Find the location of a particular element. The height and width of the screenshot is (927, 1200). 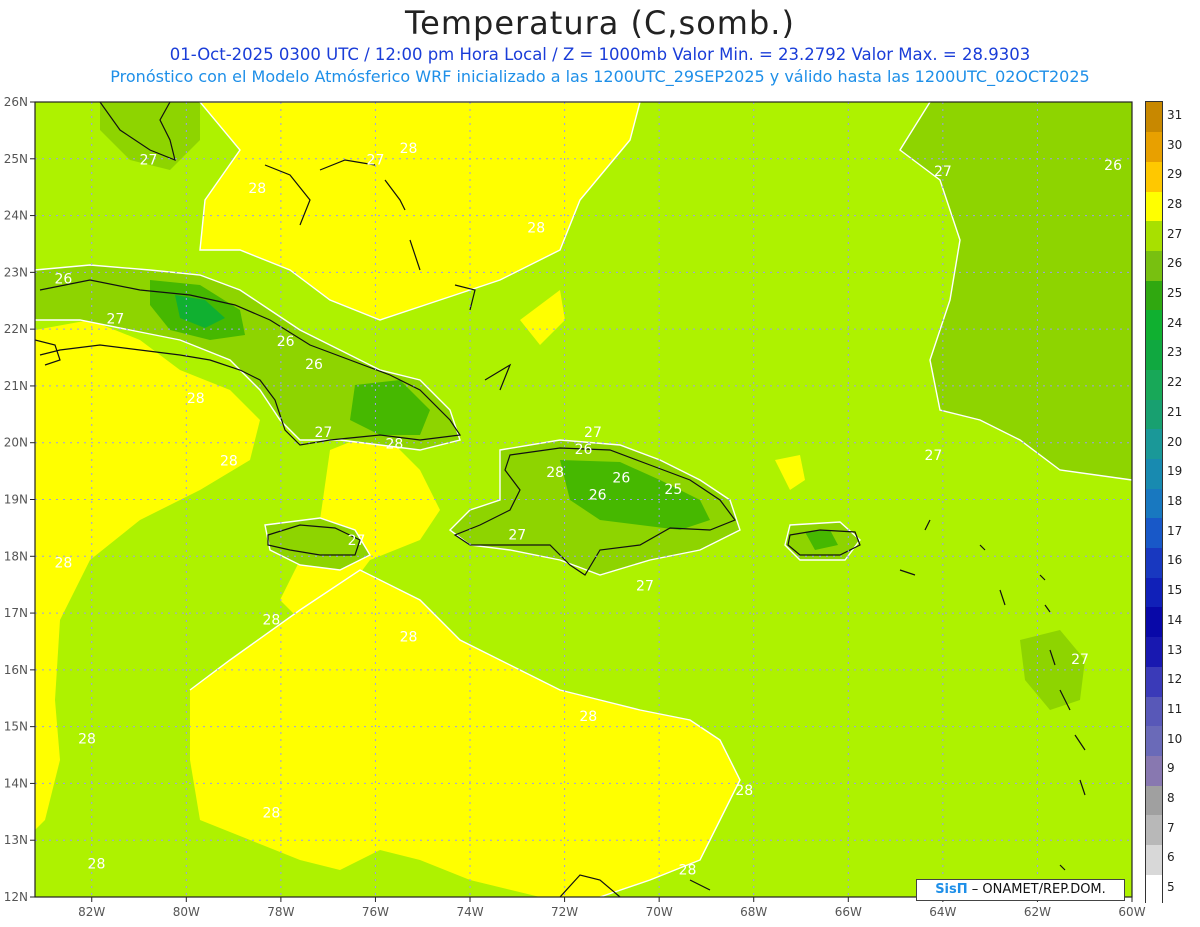

lon-tick-label: 60W is located at coordinates (1131, 912).